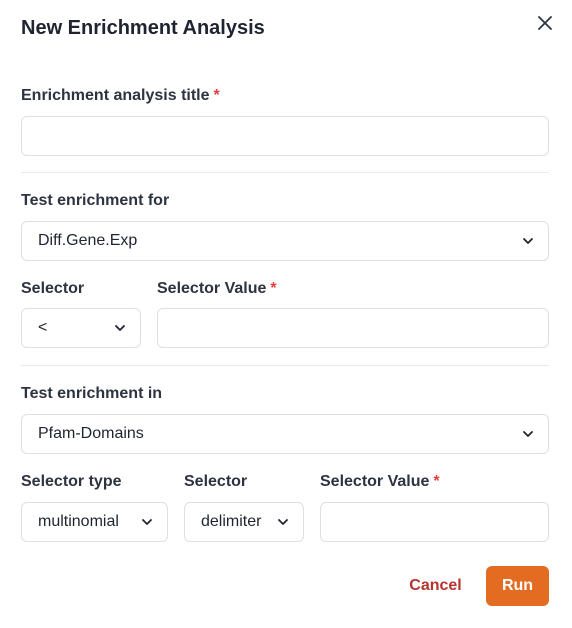 This screenshot has height=628, width=572. I want to click on selector-value: <, so click(43, 327).